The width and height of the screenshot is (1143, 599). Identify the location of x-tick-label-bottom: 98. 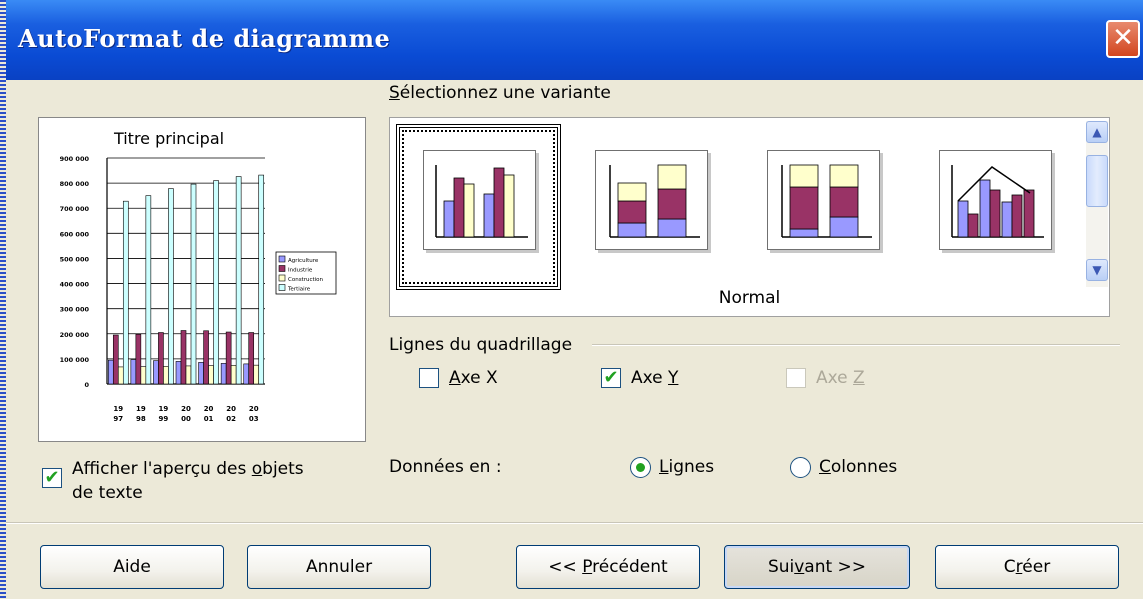
(141, 419).